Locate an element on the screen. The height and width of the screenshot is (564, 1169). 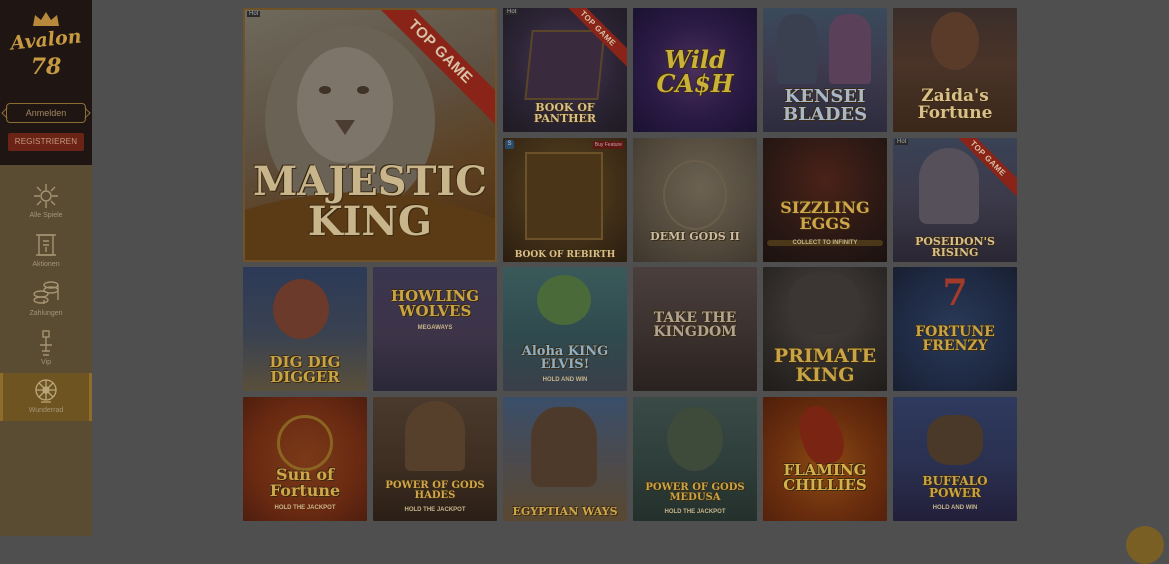
game-tile-power-of-gods-medusa: POWER OF GODS MEDUSA HOLD THE JACKPOT is located at coordinates (695, 459).